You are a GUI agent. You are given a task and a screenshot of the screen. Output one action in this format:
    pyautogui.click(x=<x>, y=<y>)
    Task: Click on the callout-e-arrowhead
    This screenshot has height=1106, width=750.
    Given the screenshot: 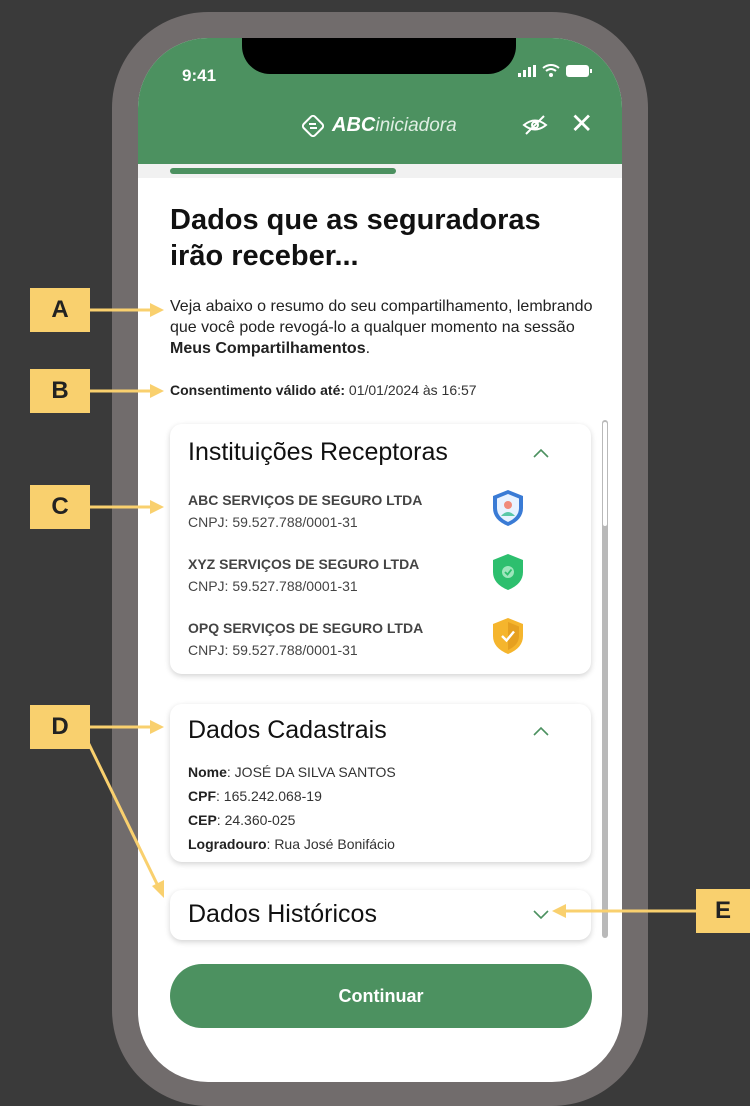 What is the action you would take?
    pyautogui.click(x=559, y=911)
    